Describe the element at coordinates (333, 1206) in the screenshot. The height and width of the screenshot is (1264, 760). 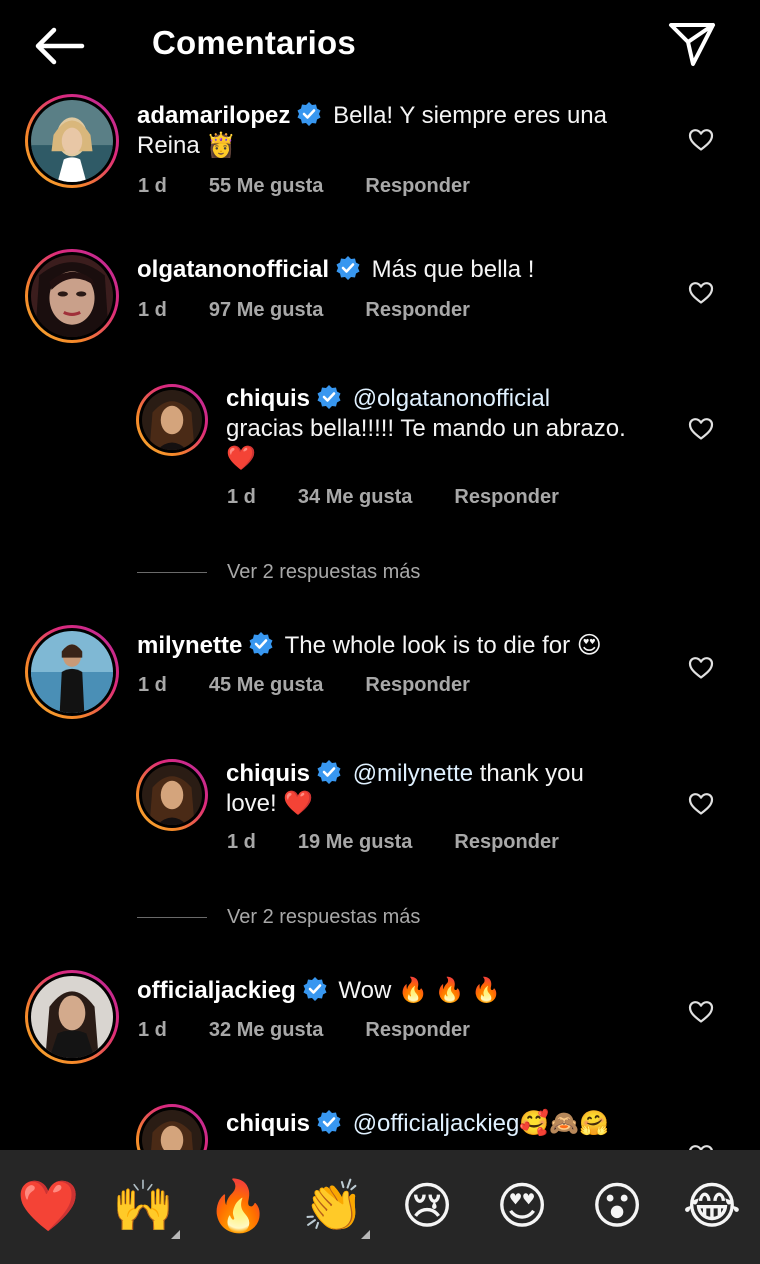
I see `reaction-clapping: 👏` at that location.